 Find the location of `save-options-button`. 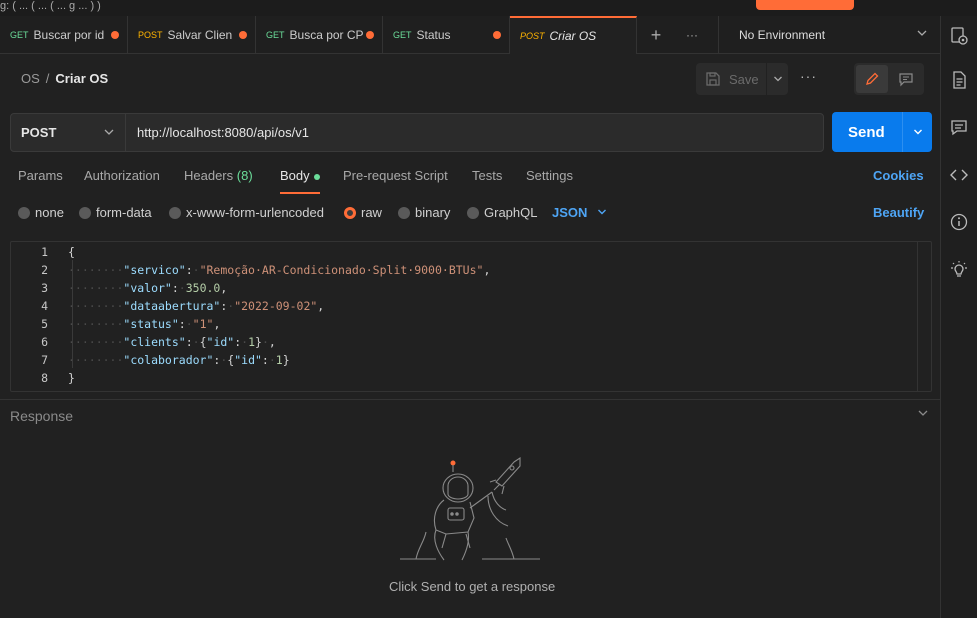

save-options-button is located at coordinates (777, 79).